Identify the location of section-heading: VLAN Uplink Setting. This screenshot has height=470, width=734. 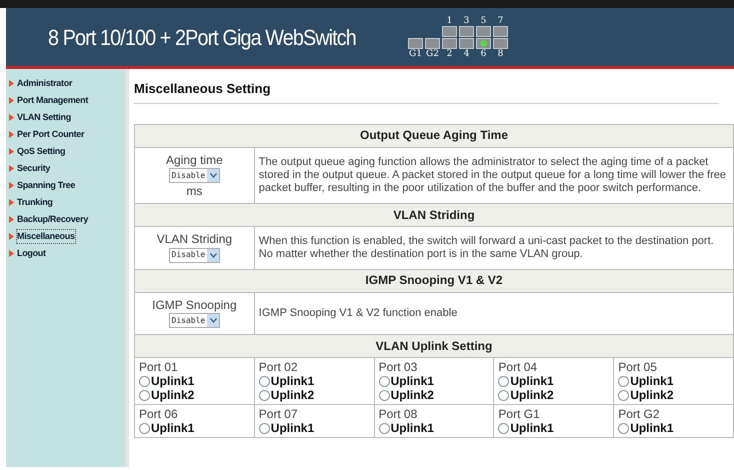
(434, 346).